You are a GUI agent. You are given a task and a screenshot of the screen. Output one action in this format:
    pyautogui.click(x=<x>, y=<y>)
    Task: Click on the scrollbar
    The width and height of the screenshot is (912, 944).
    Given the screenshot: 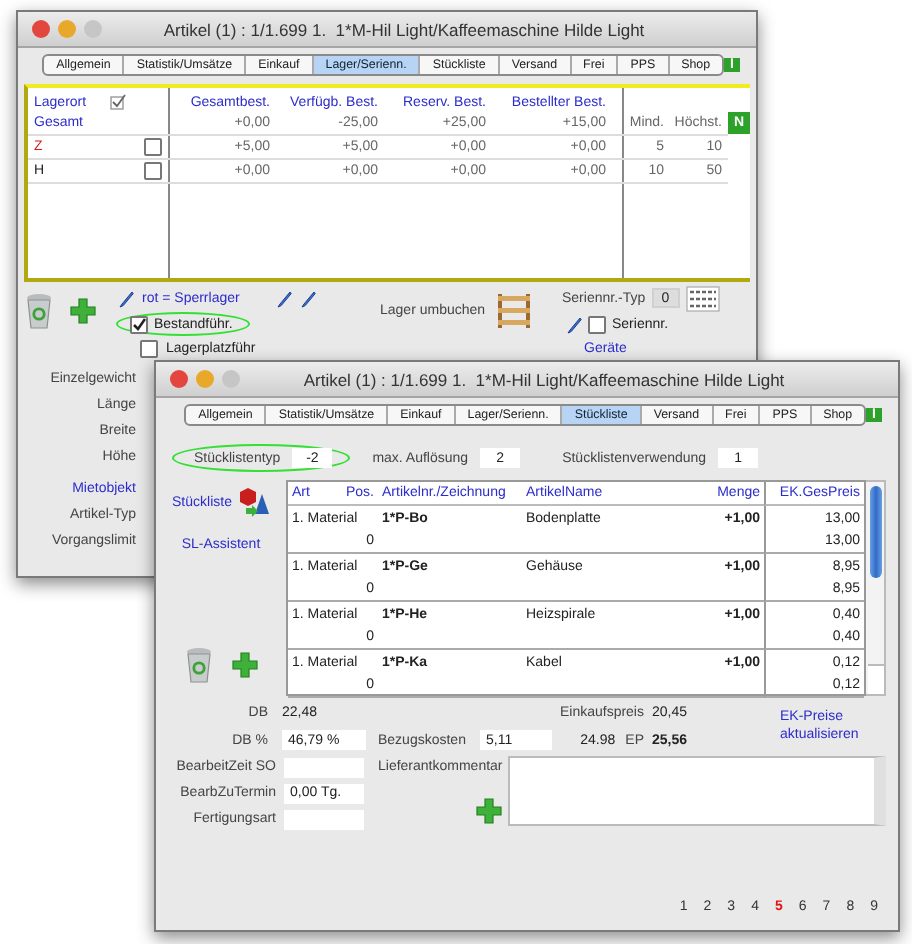 What is the action you would take?
    pyautogui.click(x=876, y=588)
    